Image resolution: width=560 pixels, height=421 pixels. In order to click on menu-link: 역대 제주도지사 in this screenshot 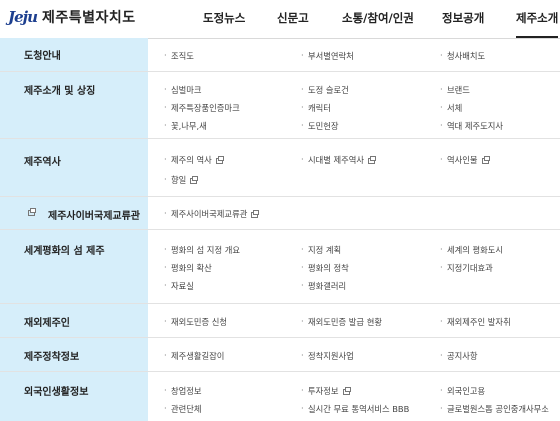, I will do `click(471, 126)`.